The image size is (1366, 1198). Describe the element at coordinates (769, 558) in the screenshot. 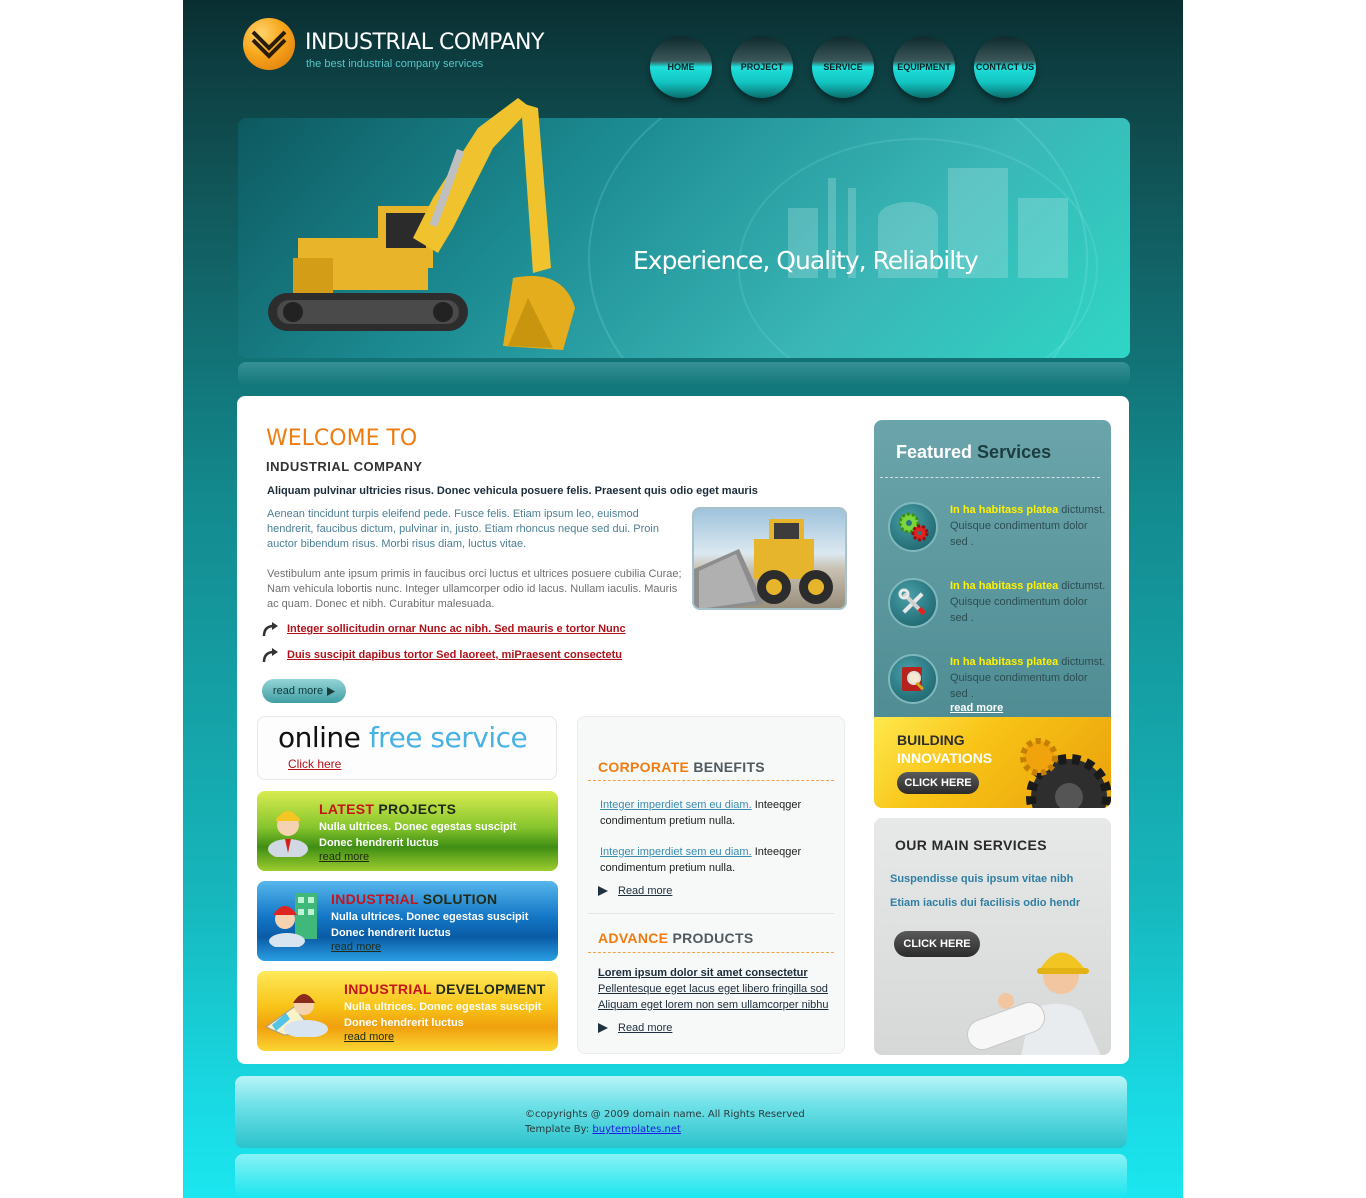

I see `wheel-loader-image` at that location.